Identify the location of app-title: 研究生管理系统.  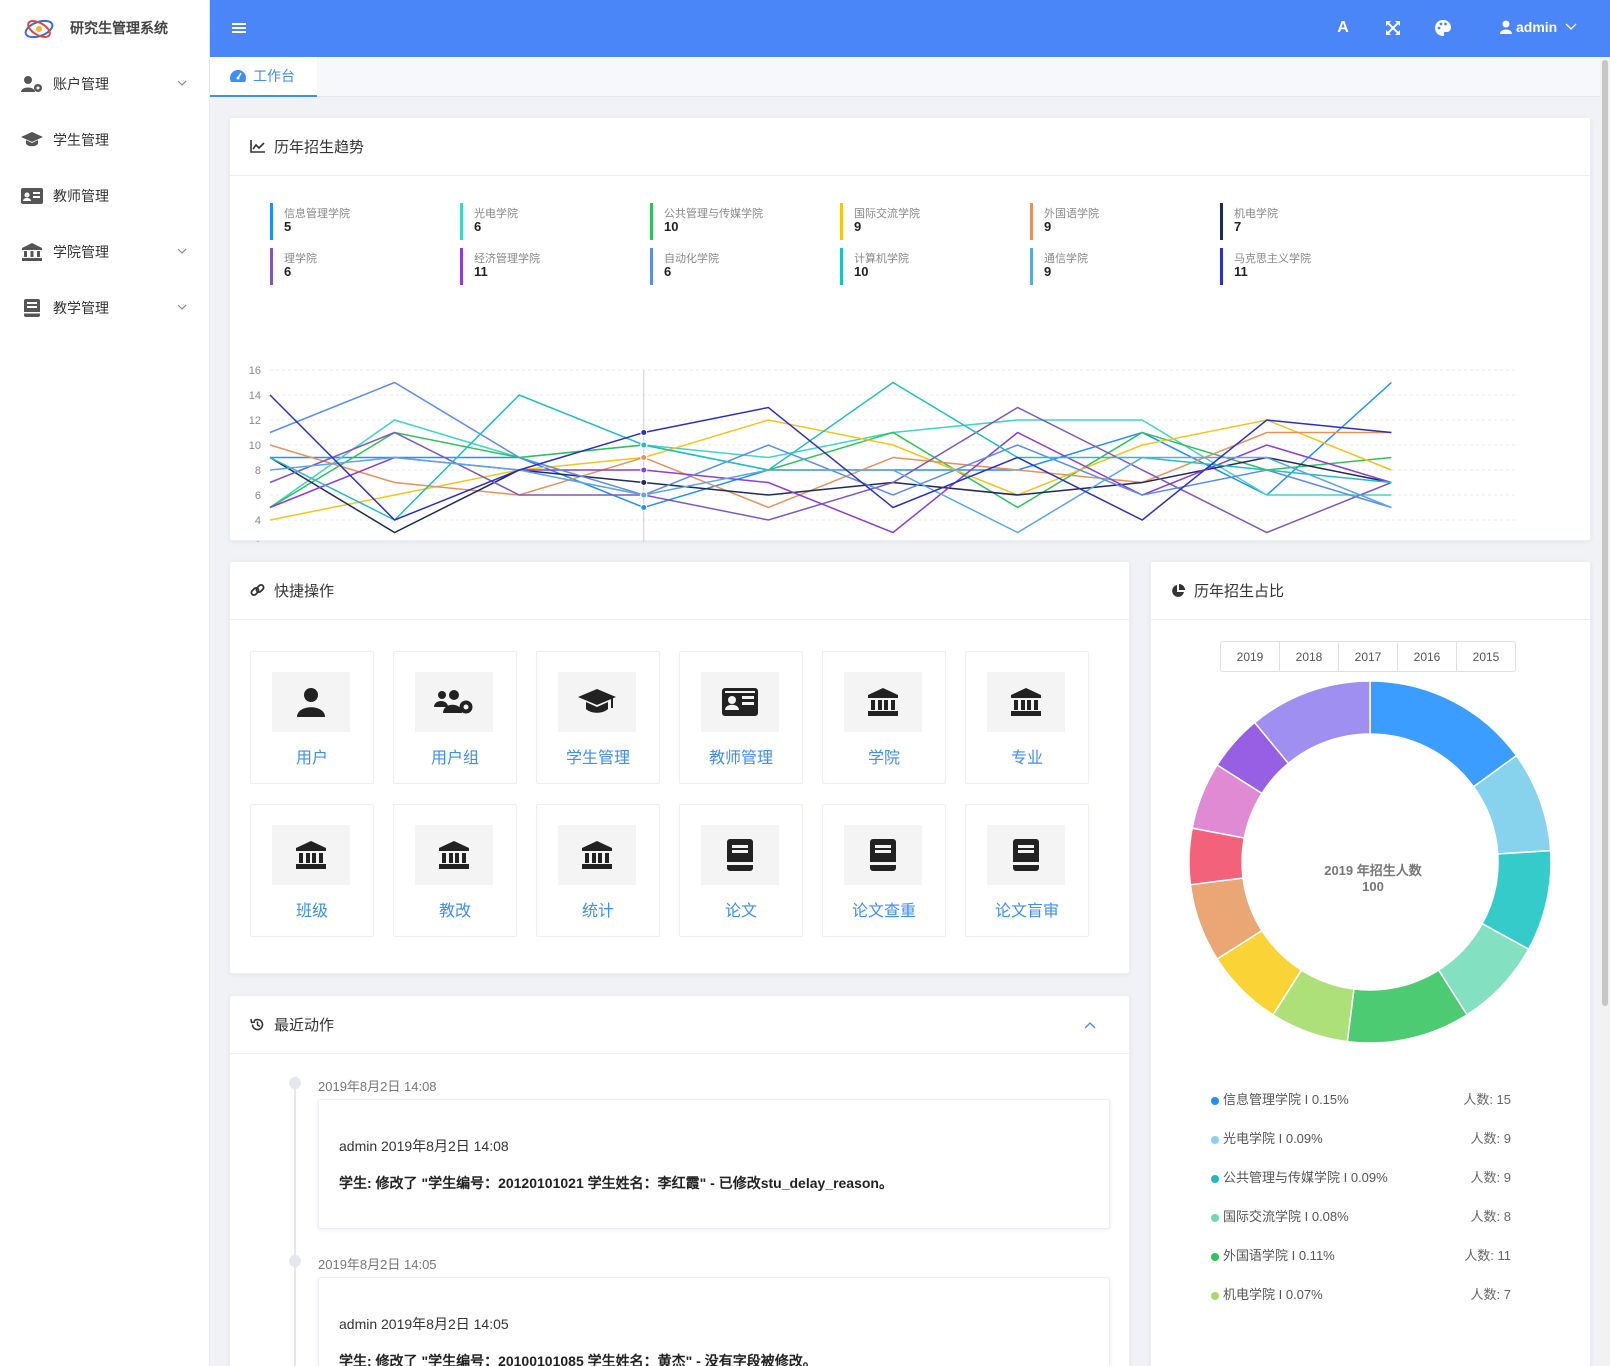
(119, 28).